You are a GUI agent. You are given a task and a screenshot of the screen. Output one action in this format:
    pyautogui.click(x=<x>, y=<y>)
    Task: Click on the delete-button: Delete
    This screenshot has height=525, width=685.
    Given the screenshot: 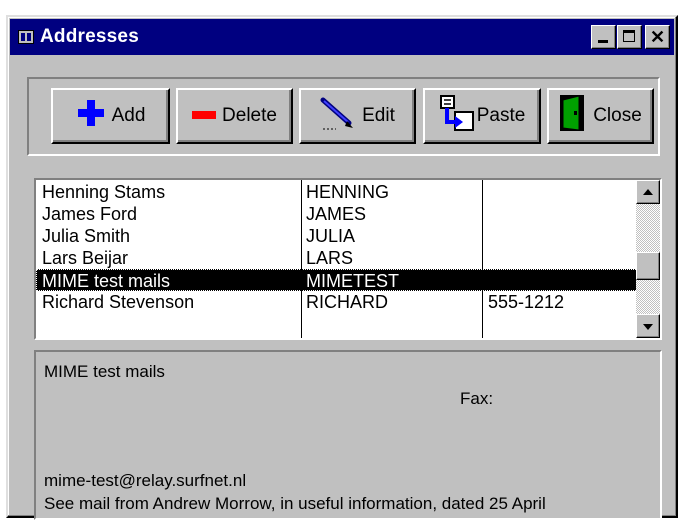 What is the action you would take?
    pyautogui.click(x=234, y=116)
    